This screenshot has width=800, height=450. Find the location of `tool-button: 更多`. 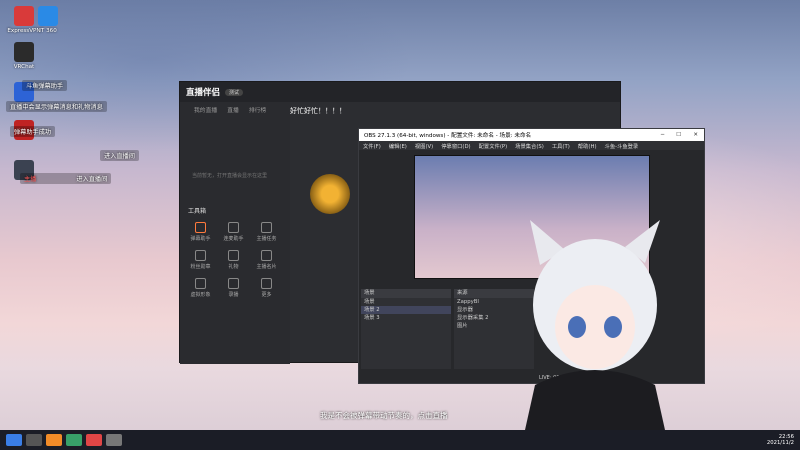

tool-button: 更多 is located at coordinates (266, 288).